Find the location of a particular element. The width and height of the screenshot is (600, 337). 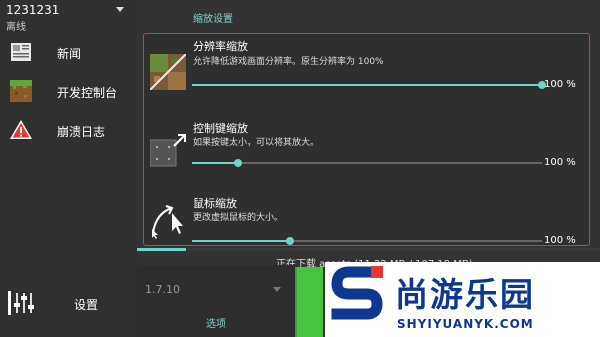

watermark: 尚游乐园 SHYIYUANYK.COM is located at coordinates (462, 299).